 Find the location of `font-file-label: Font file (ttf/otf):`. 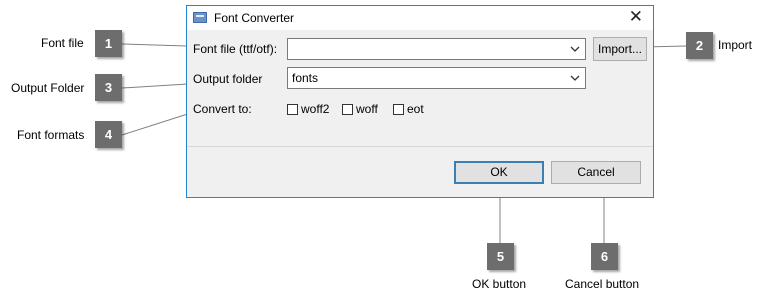

font-file-label: Font file (ttf/otf): is located at coordinates (235, 49).